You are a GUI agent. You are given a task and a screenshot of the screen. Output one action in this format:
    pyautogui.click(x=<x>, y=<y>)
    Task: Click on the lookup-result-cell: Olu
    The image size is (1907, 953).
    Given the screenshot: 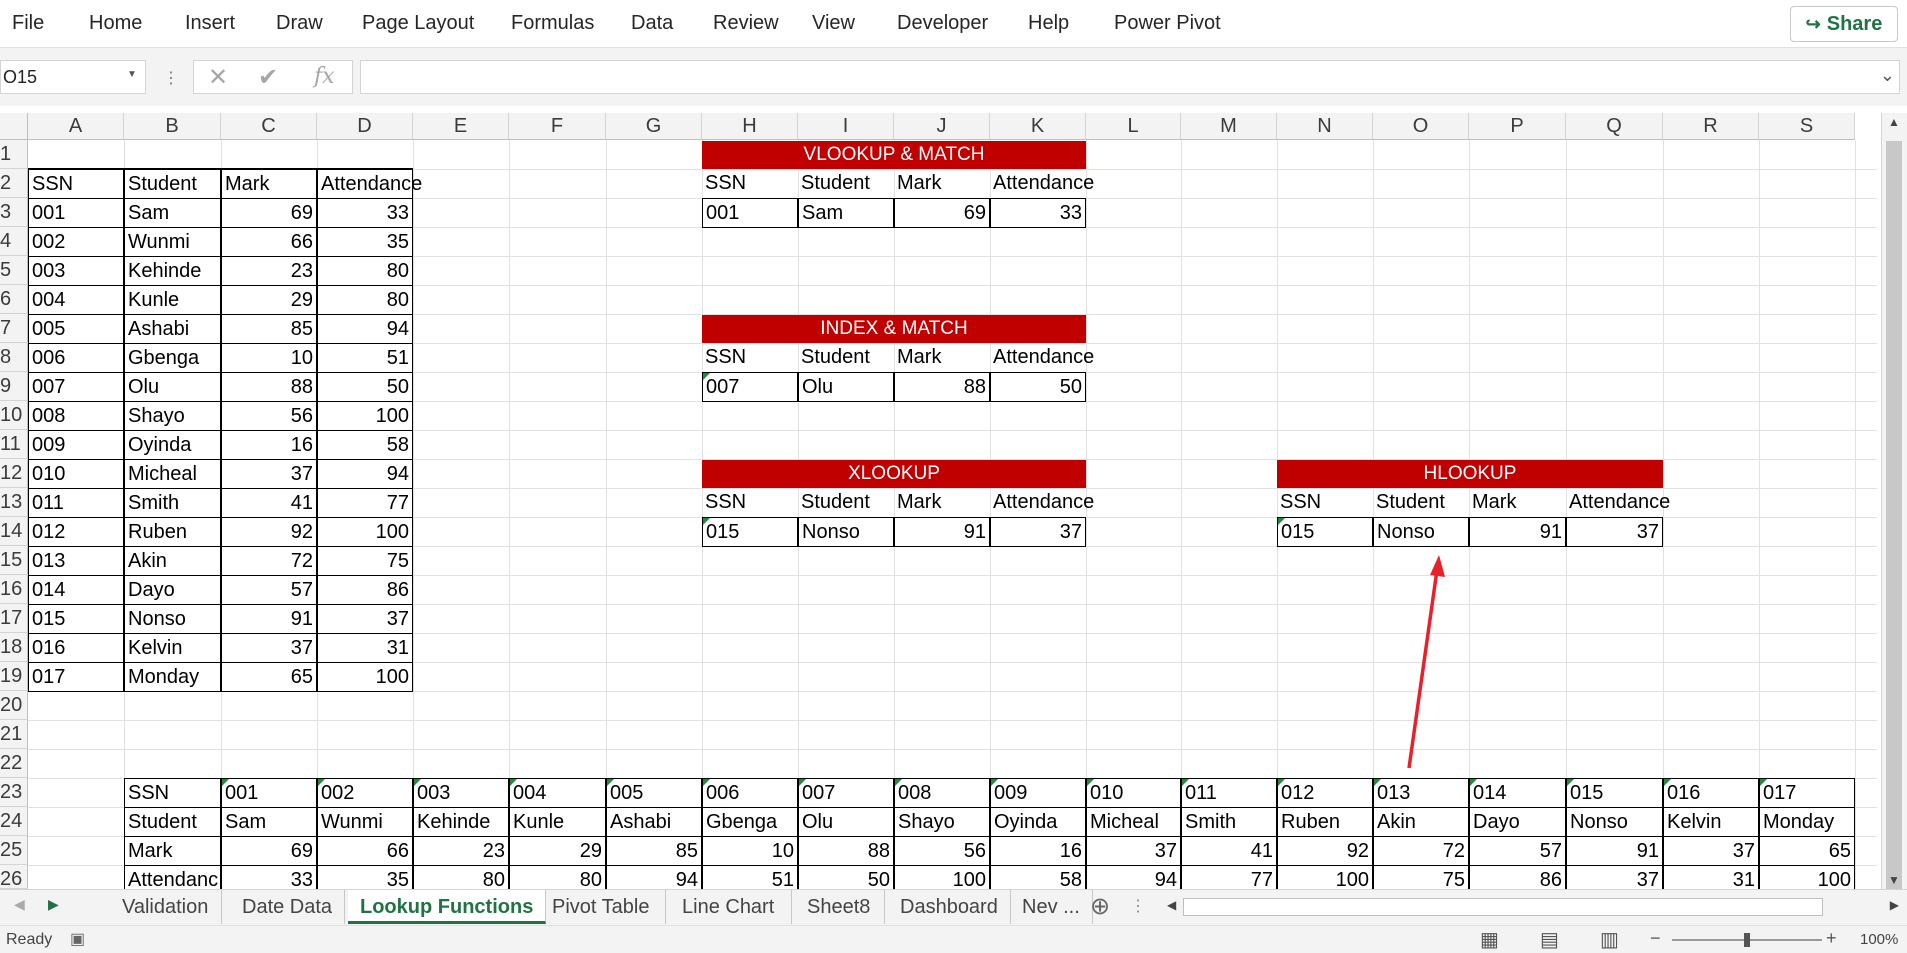 What is the action you would take?
    pyautogui.click(x=846, y=387)
    